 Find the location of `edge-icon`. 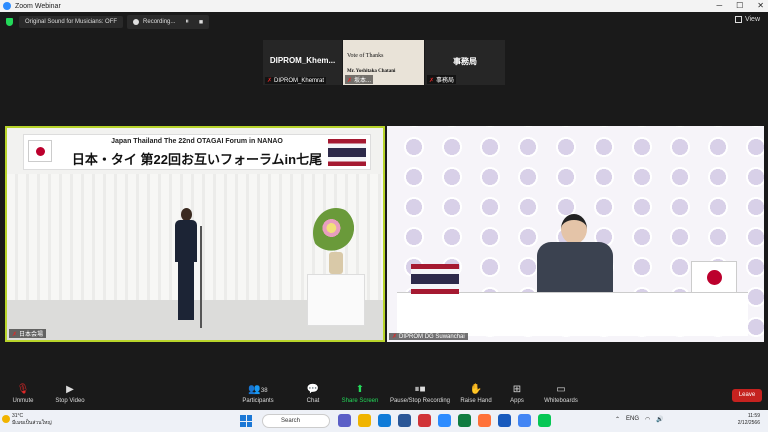

edge-icon is located at coordinates (384, 420).